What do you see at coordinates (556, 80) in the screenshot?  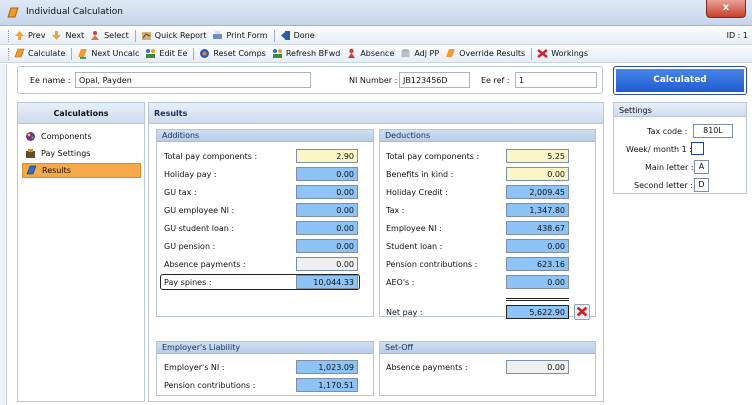 I see `ee-ref-field: 1` at bounding box center [556, 80].